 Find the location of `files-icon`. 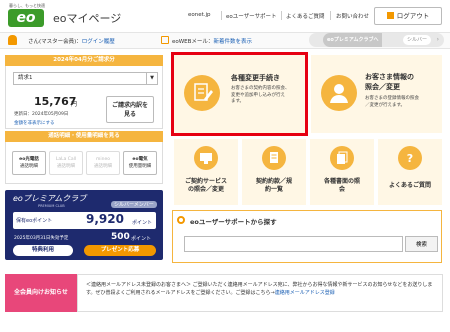

files-icon is located at coordinates (342, 158).